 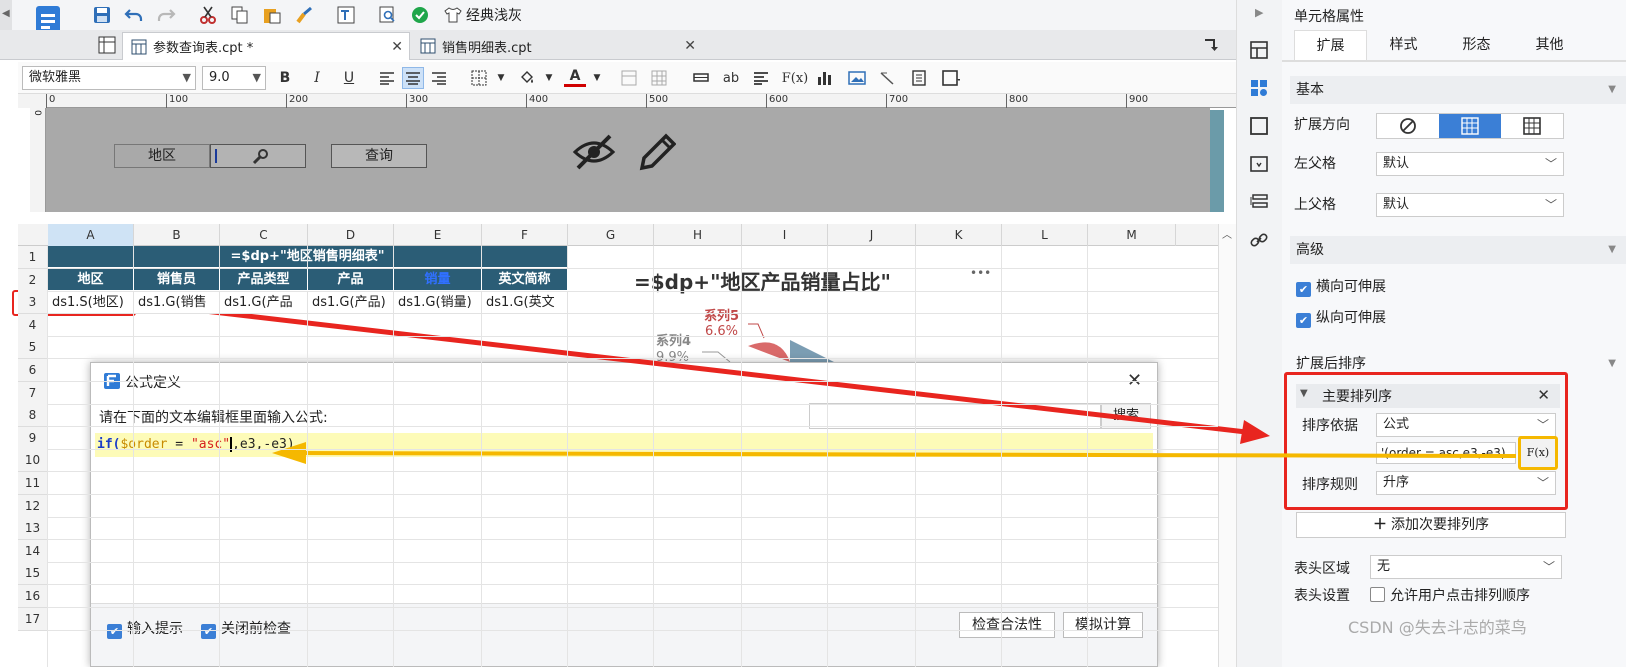 I want to click on bold-button: B, so click(x=285, y=78).